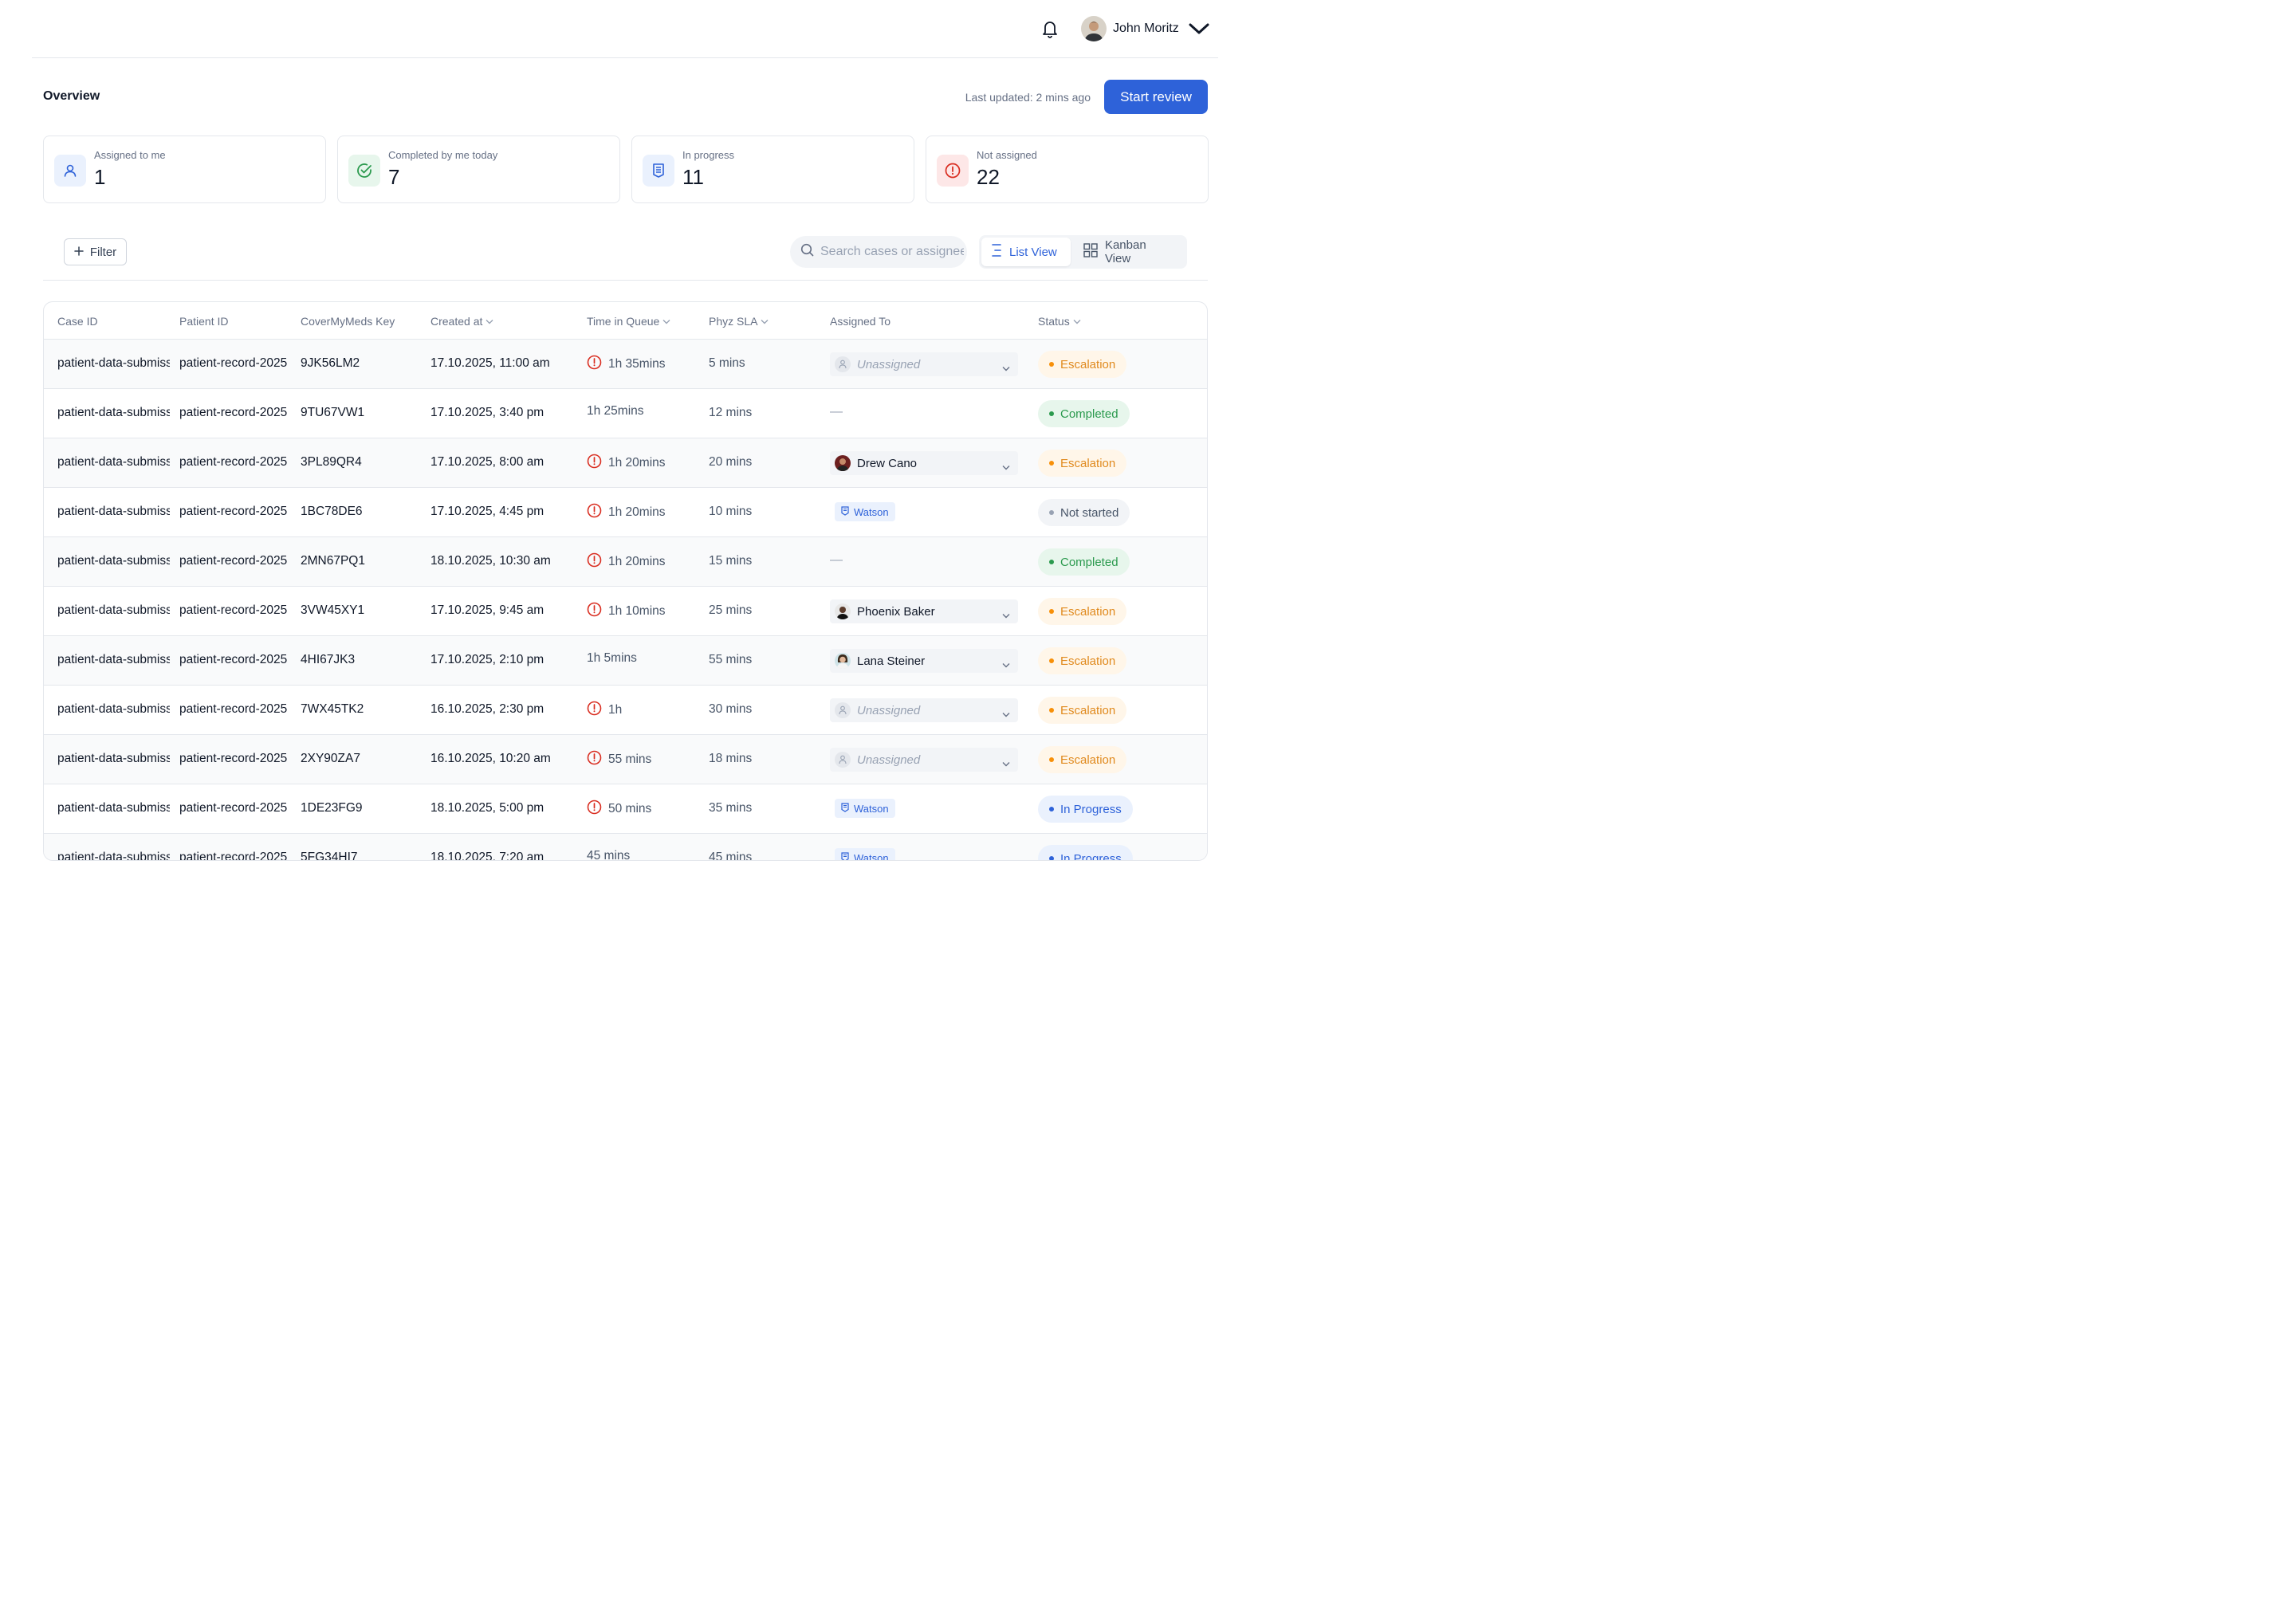 The height and width of the screenshot is (1619, 2296). What do you see at coordinates (348, 321) in the screenshot?
I see `column-header-key: CoverMyMeds Key` at bounding box center [348, 321].